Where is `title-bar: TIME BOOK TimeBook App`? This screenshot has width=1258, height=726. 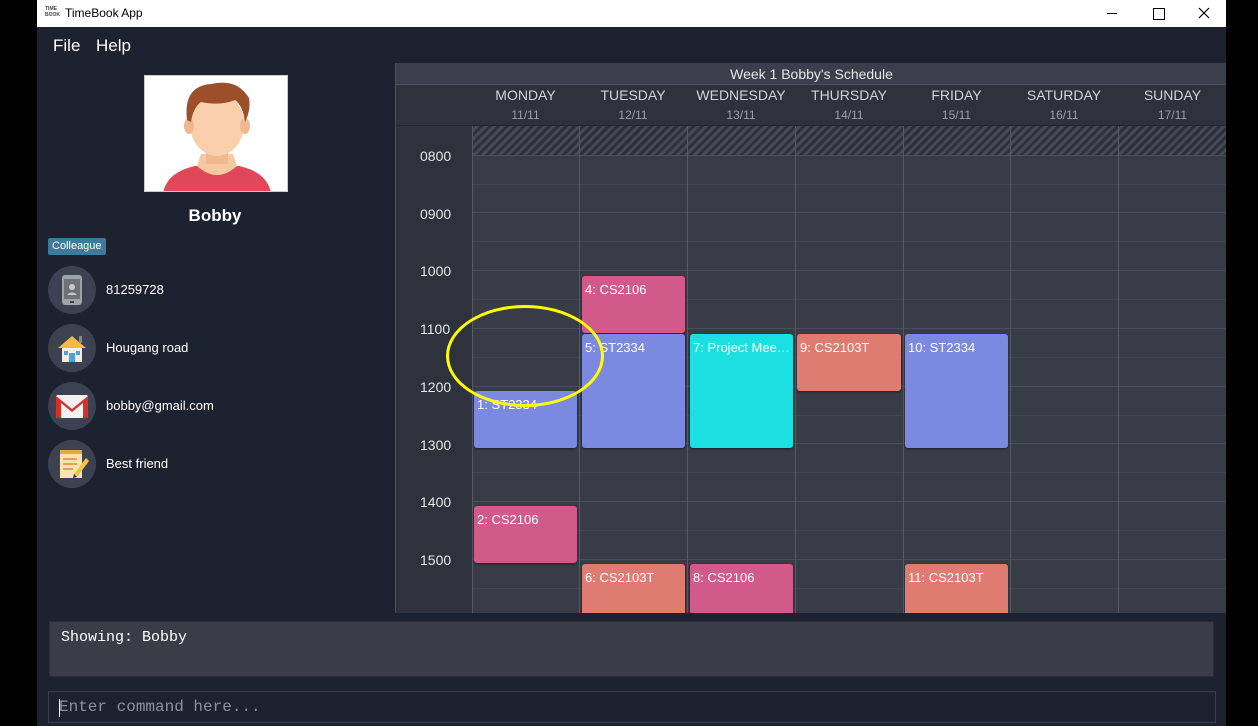 title-bar: TIME BOOK TimeBook App is located at coordinates (631, 13).